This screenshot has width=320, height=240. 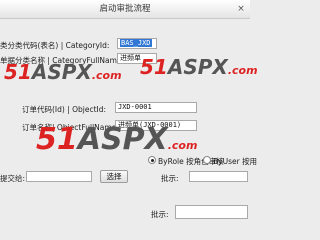 I want to click on submit-to-field, so click(x=59, y=176).